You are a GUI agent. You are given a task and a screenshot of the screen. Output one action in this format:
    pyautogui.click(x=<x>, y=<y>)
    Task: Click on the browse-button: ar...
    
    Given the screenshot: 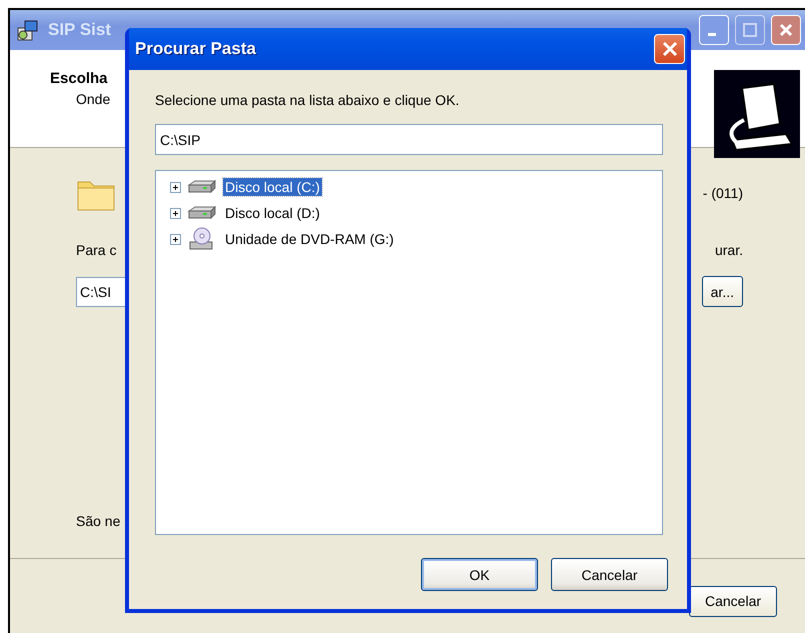 What is the action you would take?
    pyautogui.click(x=722, y=291)
    